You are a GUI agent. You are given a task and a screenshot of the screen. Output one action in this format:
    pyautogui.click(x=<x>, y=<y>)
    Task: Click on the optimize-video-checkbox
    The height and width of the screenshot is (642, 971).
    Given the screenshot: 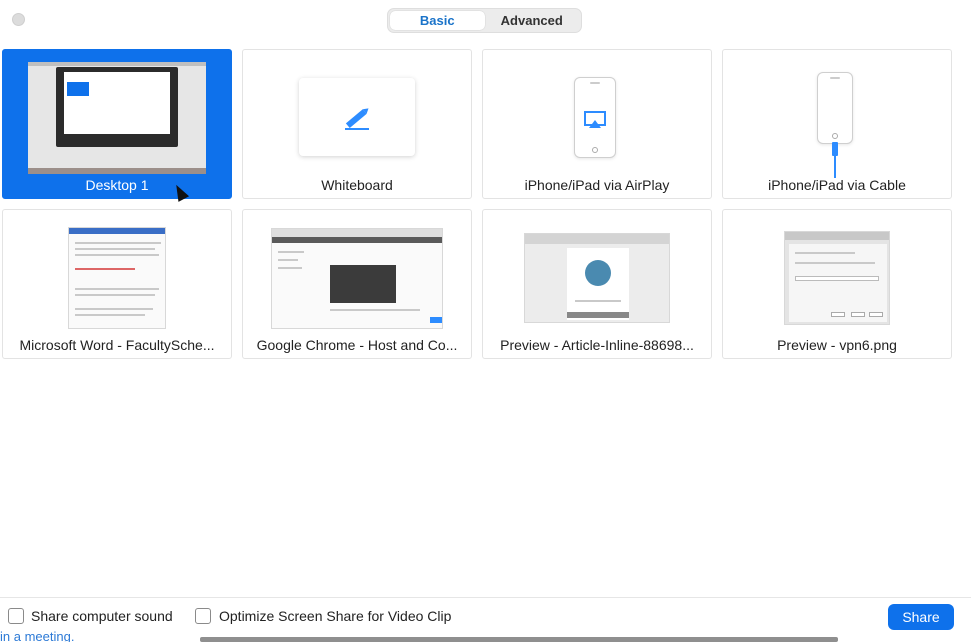 What is the action you would take?
    pyautogui.click(x=203, y=616)
    